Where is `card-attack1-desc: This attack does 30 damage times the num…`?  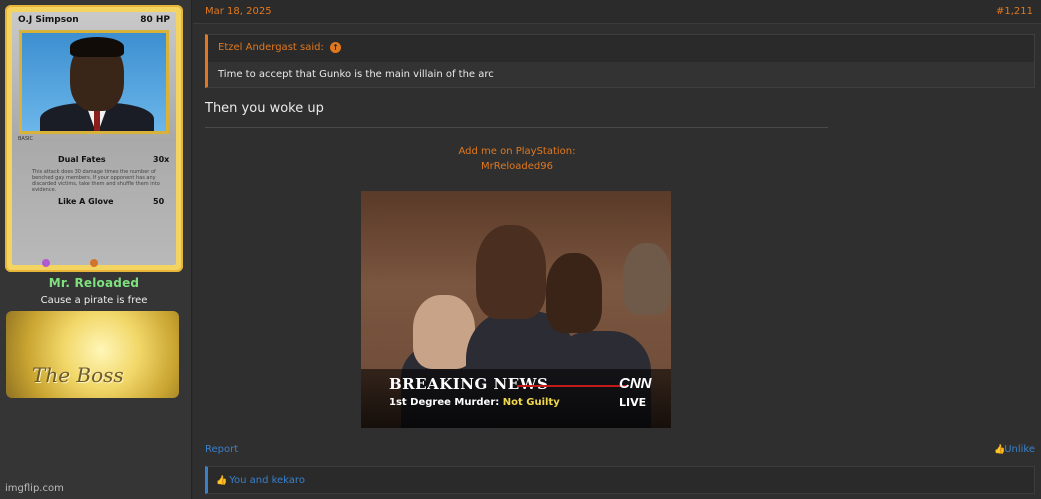 card-attack1-desc: This attack does 30 damage times the num… is located at coordinates (96, 181).